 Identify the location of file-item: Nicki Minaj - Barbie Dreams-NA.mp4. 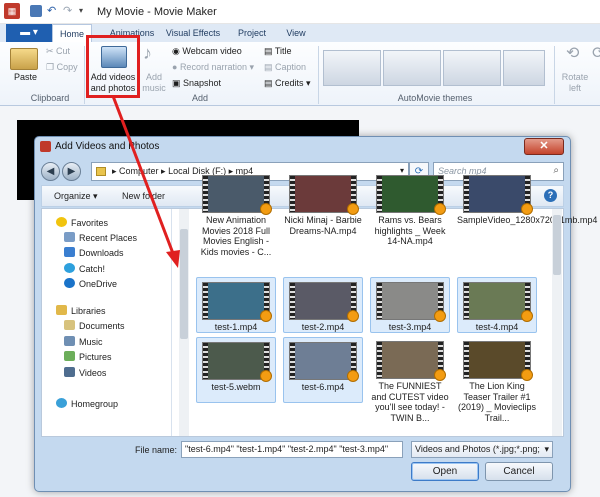
(323, 223).